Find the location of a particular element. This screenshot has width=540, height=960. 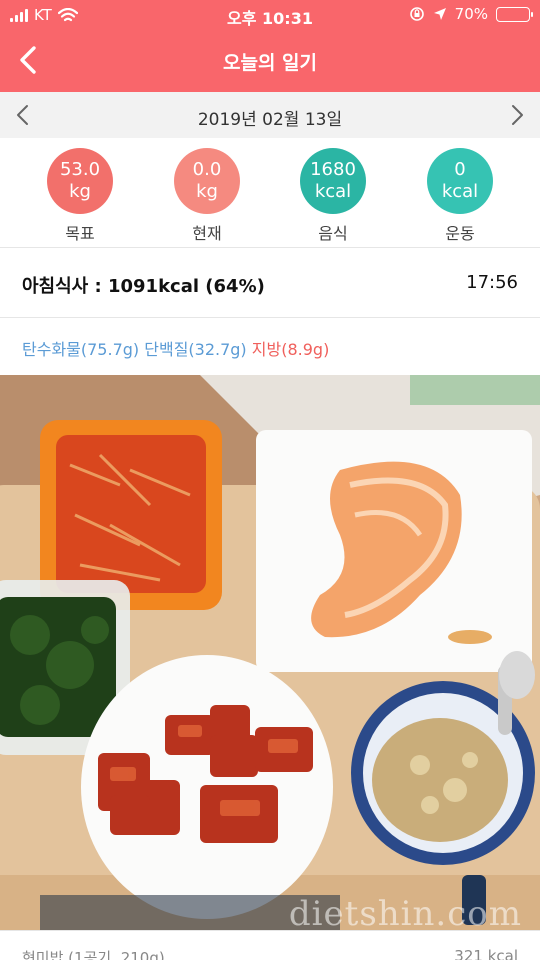

food-item-kcal: 321 kcal is located at coordinates (486, 953).